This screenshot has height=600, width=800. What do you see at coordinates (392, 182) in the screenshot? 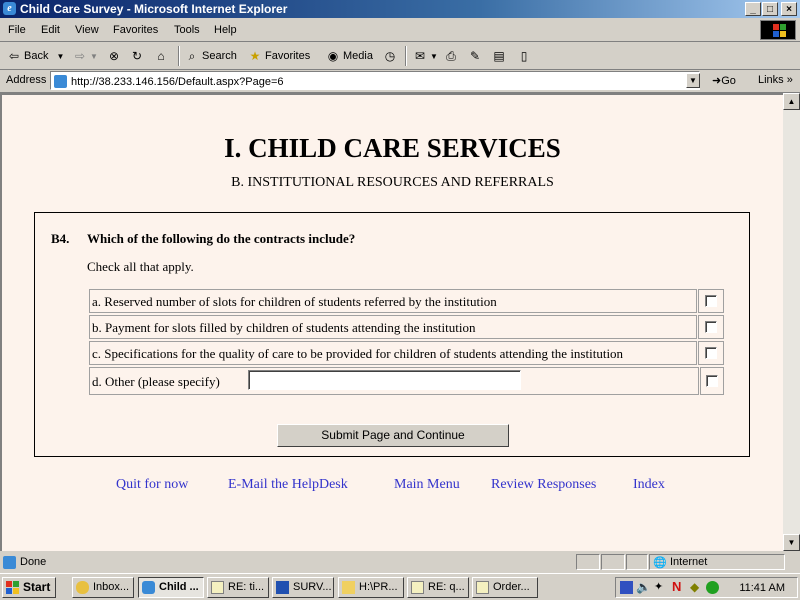
I see `page-subtitle: B. INSTITUTIONAL RESOURCES AND REFERRALS` at bounding box center [392, 182].